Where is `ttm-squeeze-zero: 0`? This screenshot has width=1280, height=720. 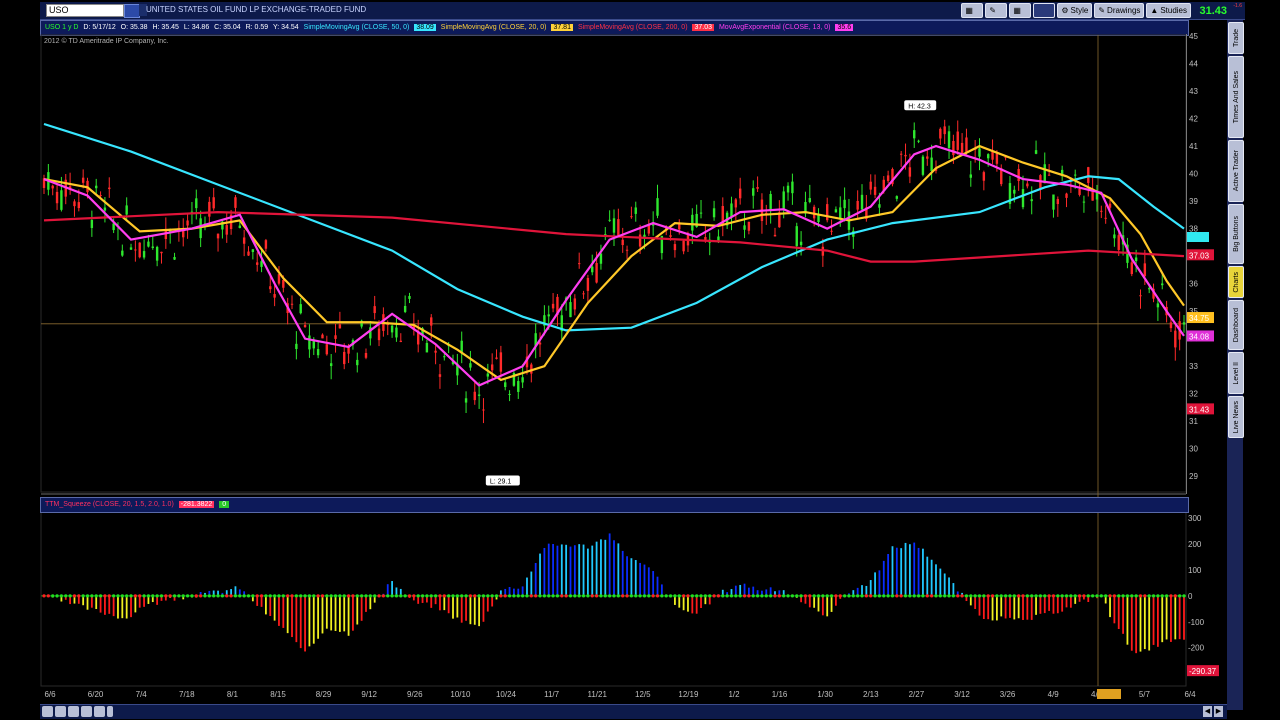
ttm-squeeze-zero: 0 is located at coordinates (224, 504).